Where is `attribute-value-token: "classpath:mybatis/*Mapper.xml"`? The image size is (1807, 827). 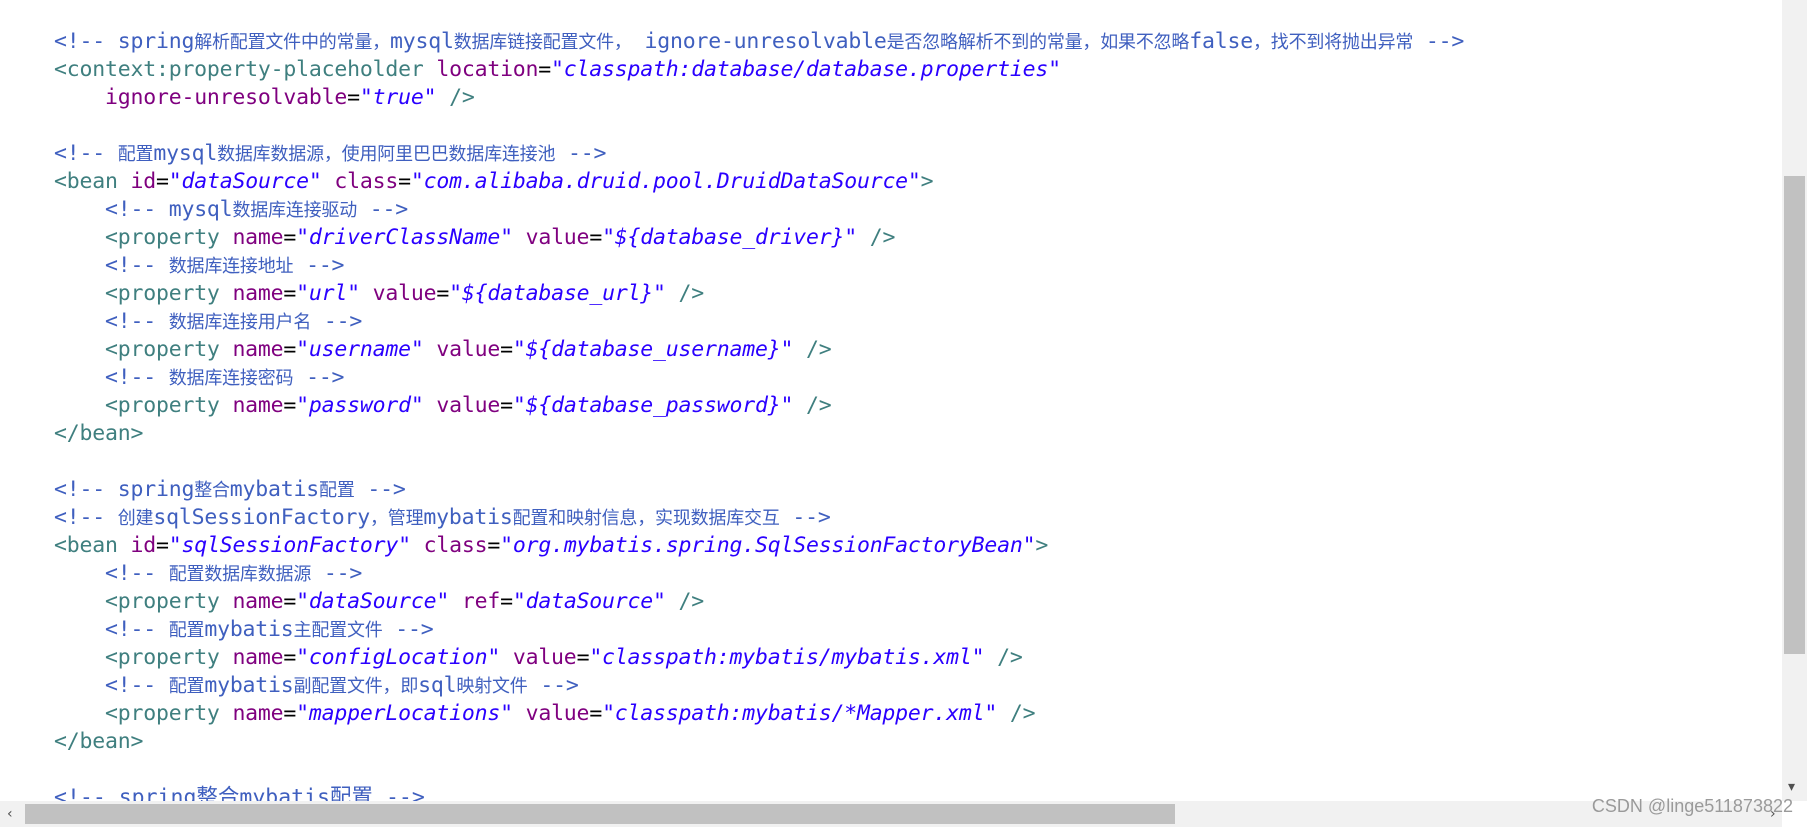 attribute-value-token: "classpath:mybatis/*Mapper.xml" is located at coordinates (800, 713).